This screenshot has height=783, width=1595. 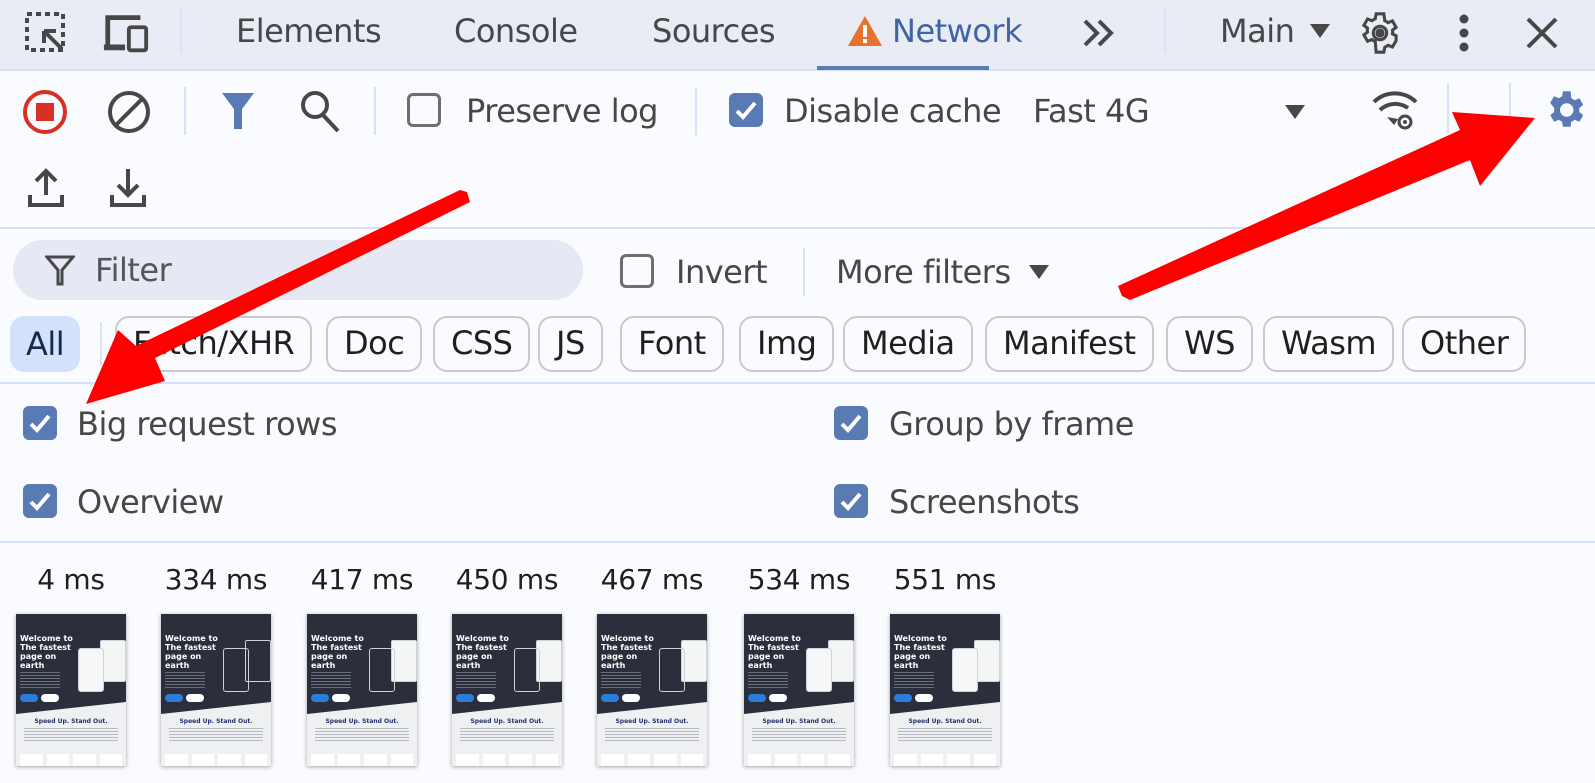 I want to click on close-icon, so click(x=1542, y=33).